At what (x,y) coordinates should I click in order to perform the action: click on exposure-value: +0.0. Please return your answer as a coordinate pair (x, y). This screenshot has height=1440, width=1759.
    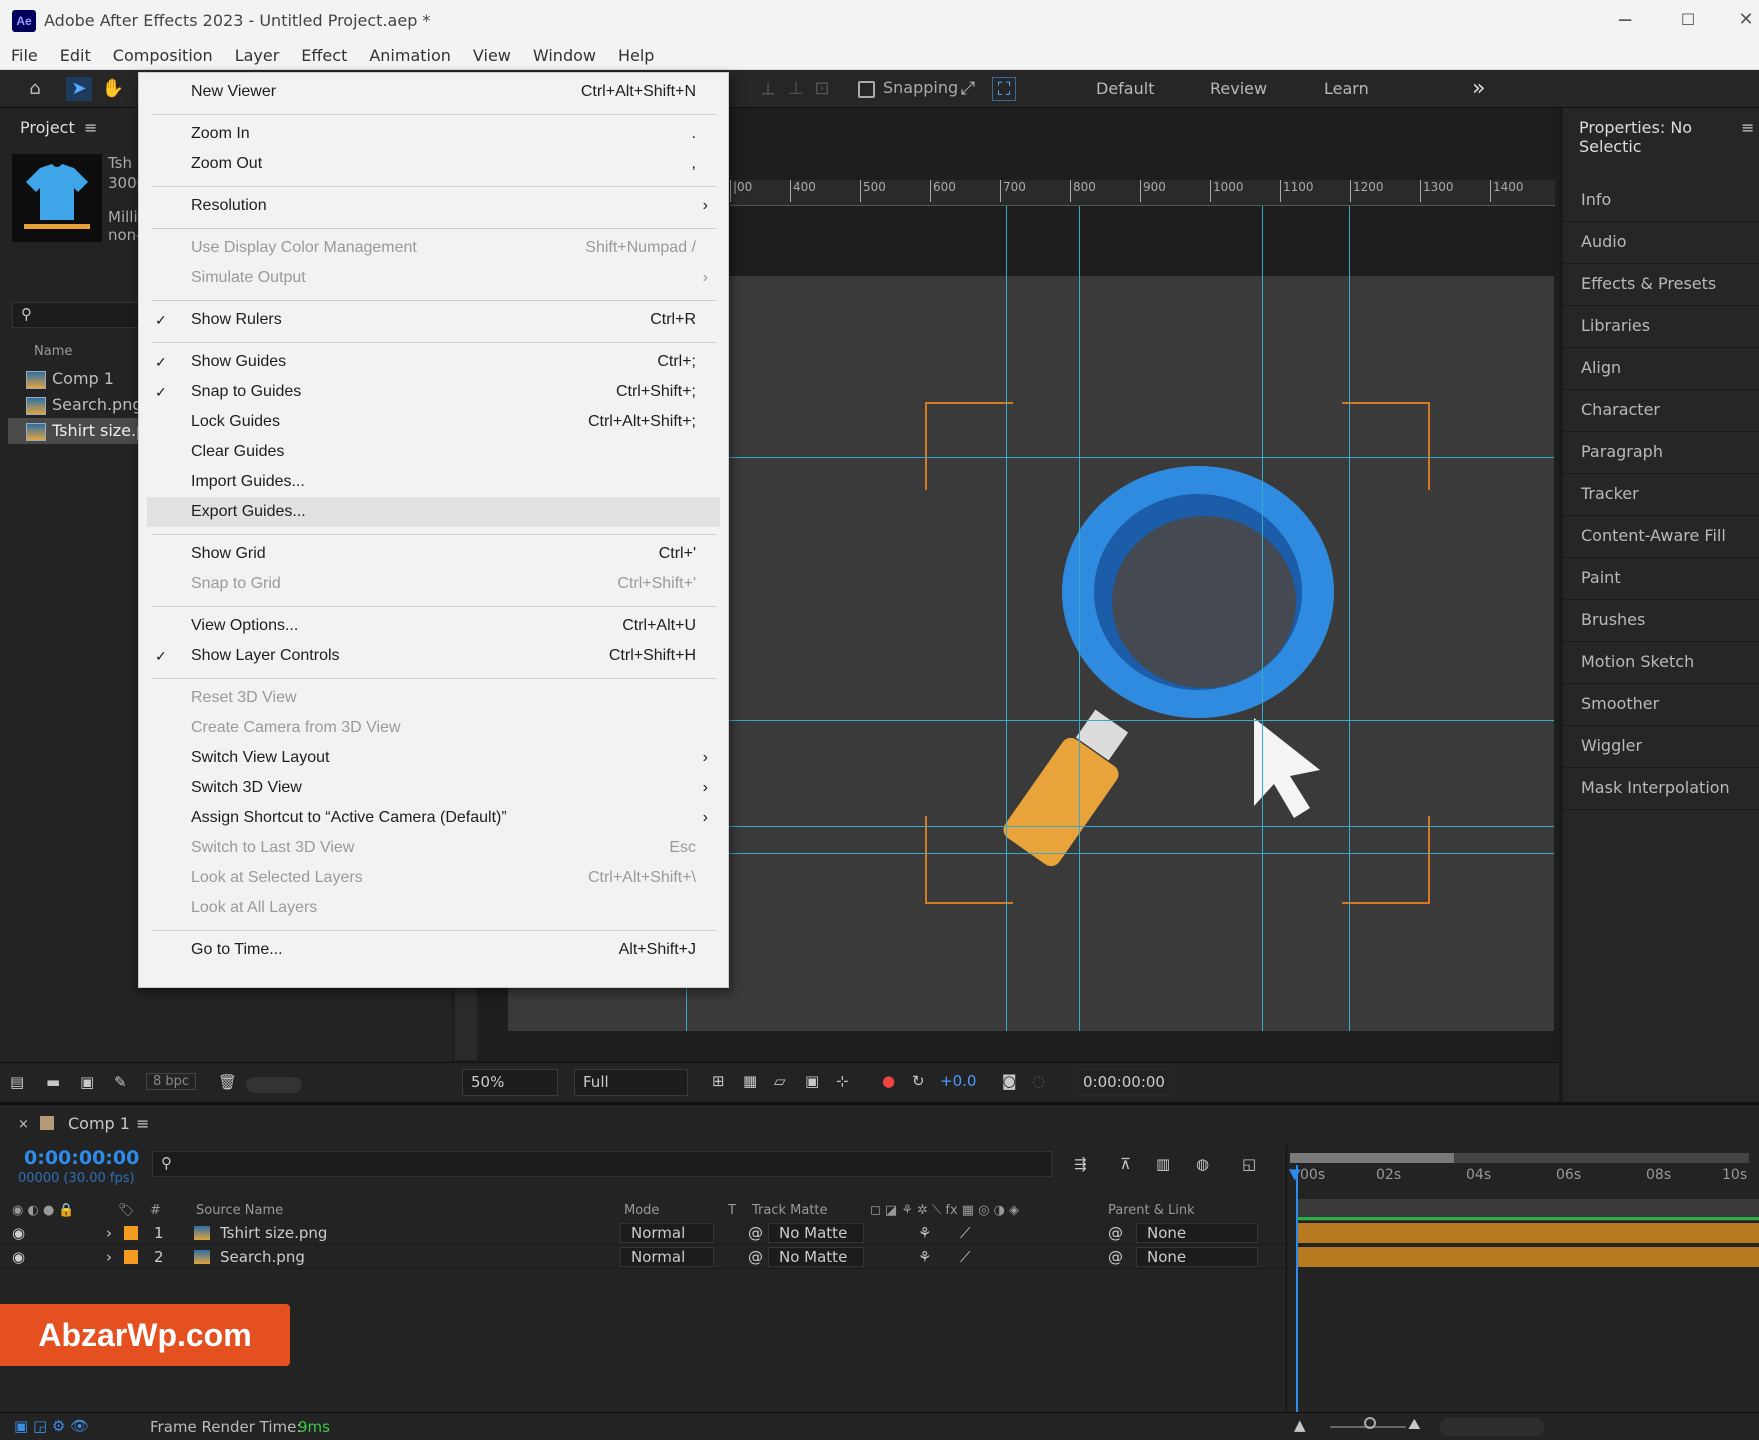
    Looking at the image, I should click on (958, 1081).